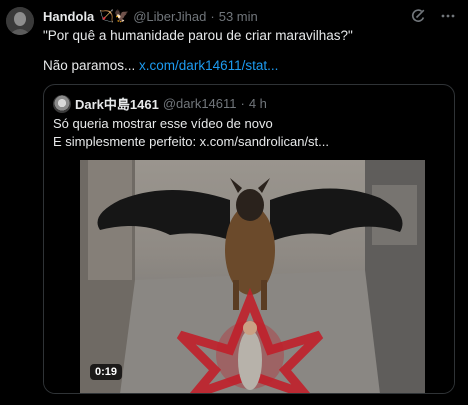 This screenshot has height=405, width=468. I want to click on quote-text-line1: Só queria mostrar esse vídeo de novo, so click(163, 123).